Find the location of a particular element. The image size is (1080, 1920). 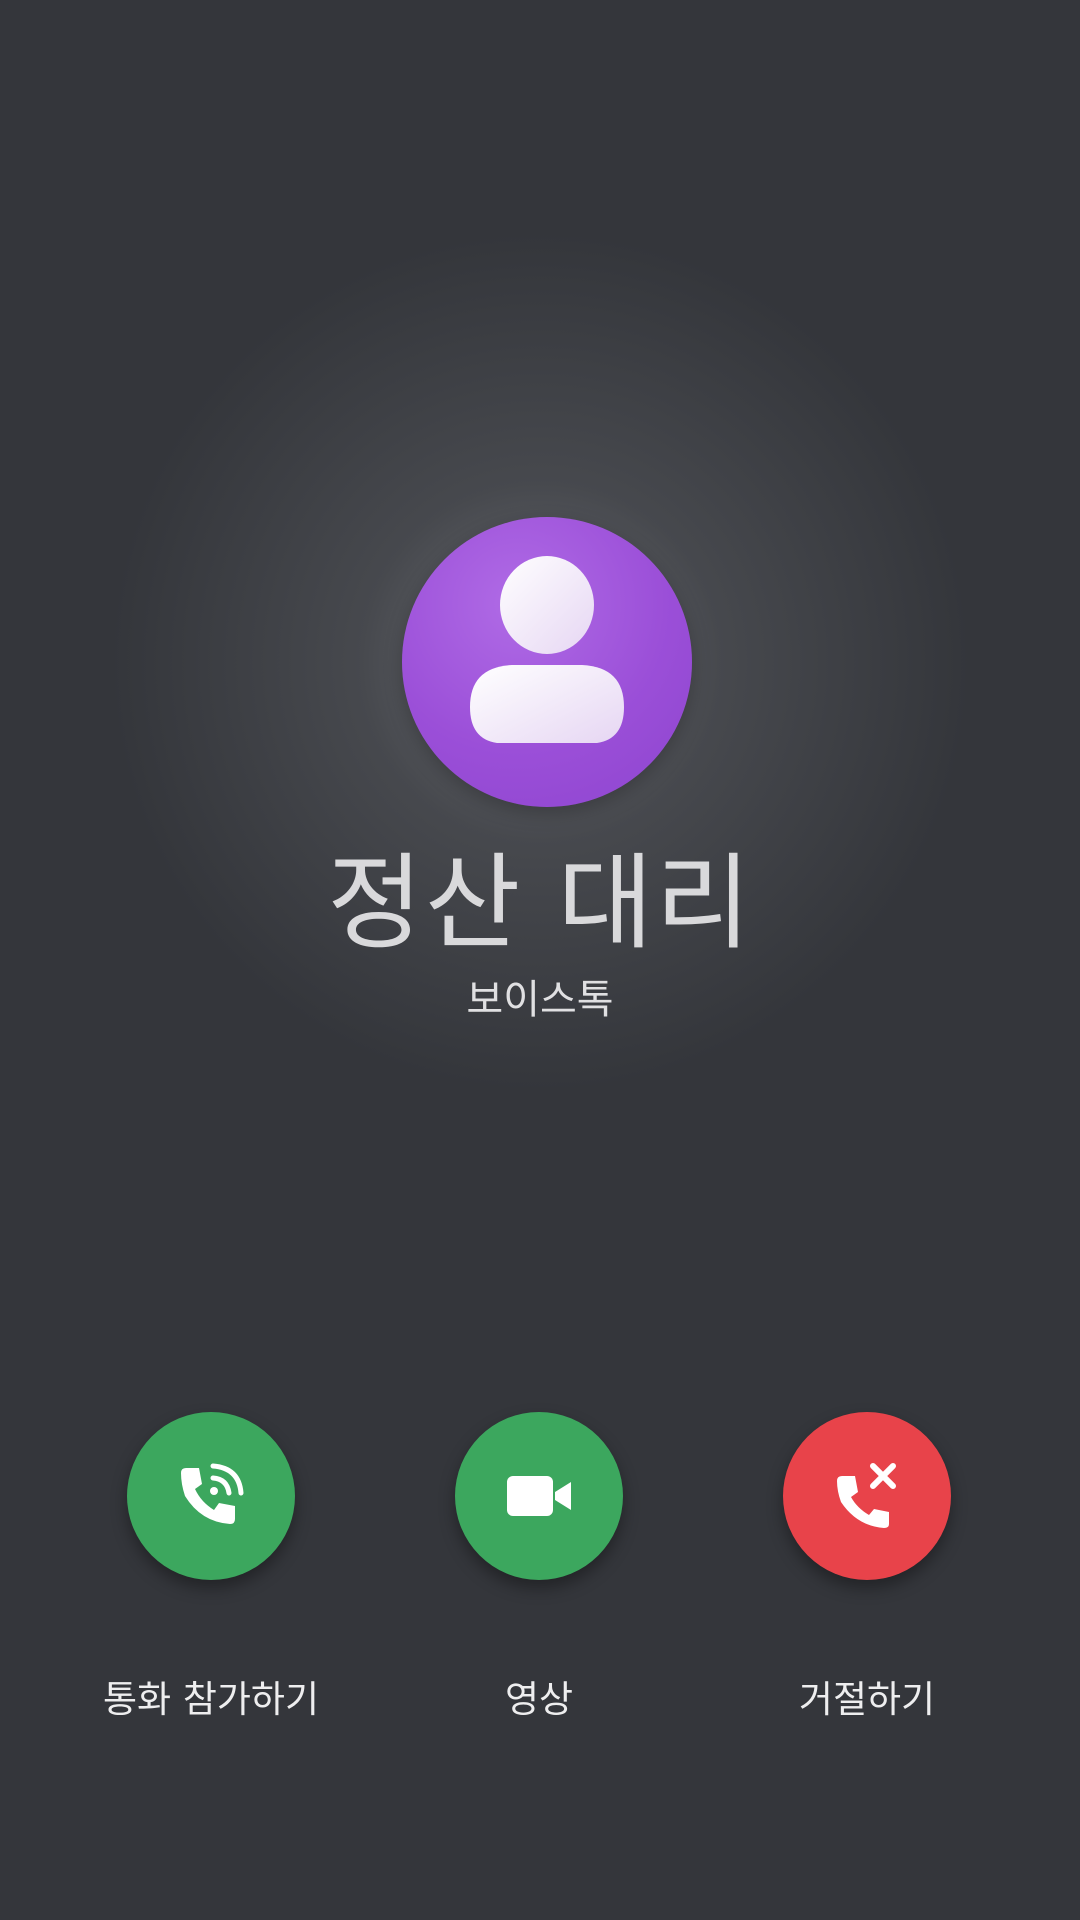

video-call-button is located at coordinates (539, 1496).